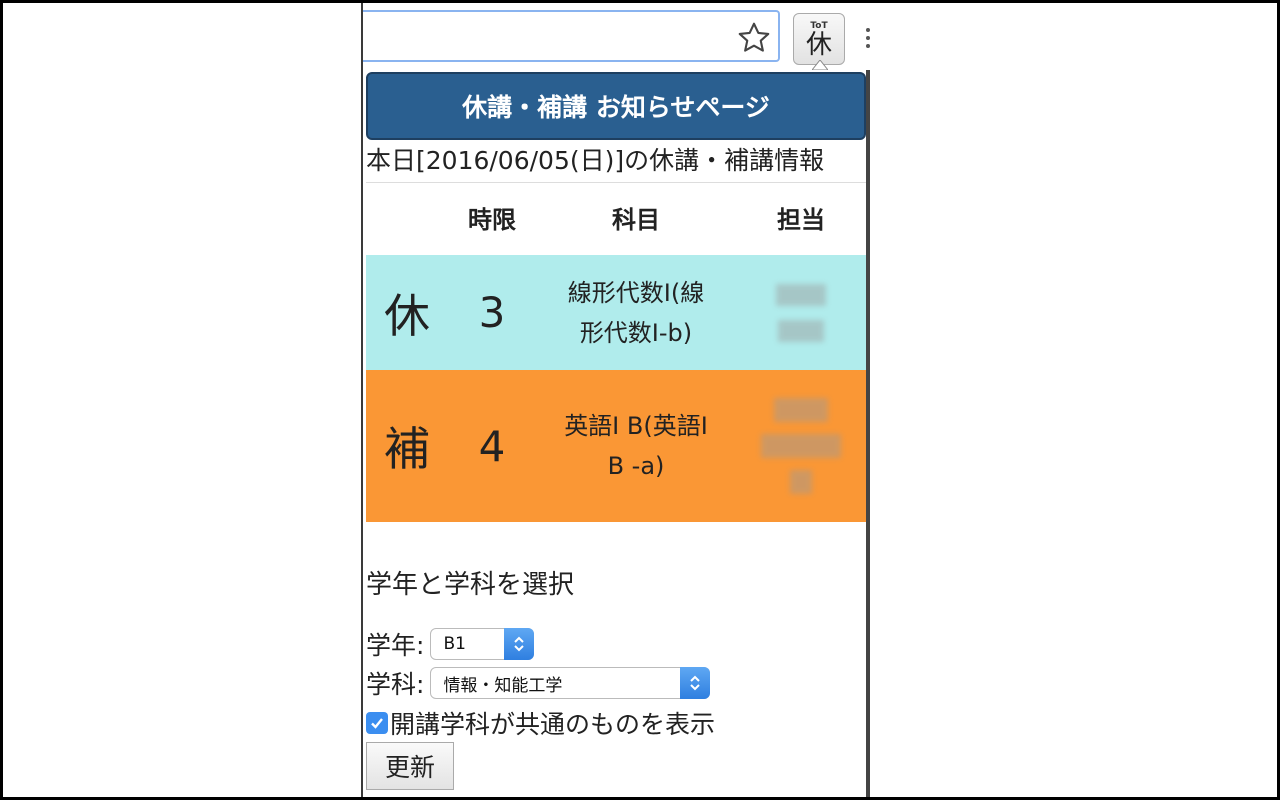 This screenshot has height=800, width=1280. What do you see at coordinates (482, 644) in the screenshot?
I see `year-select: B1` at bounding box center [482, 644].